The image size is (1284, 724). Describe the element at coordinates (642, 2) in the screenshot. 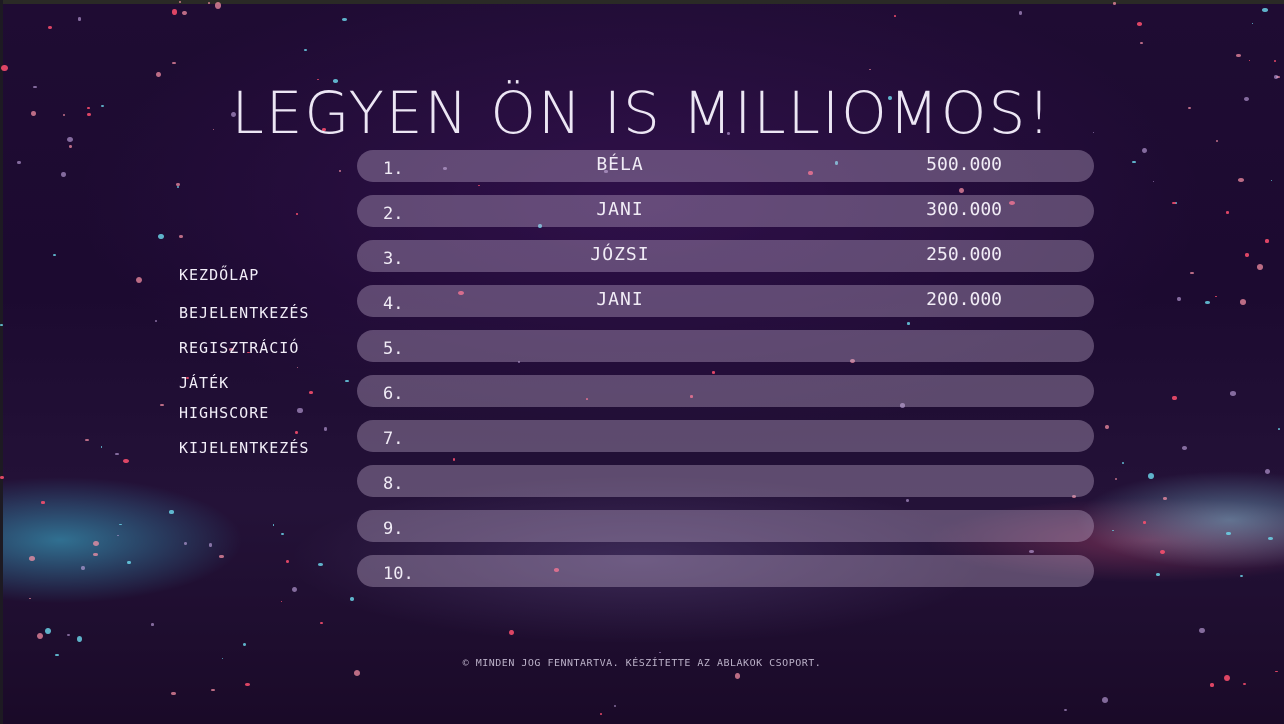

I see `window-top-border` at that location.